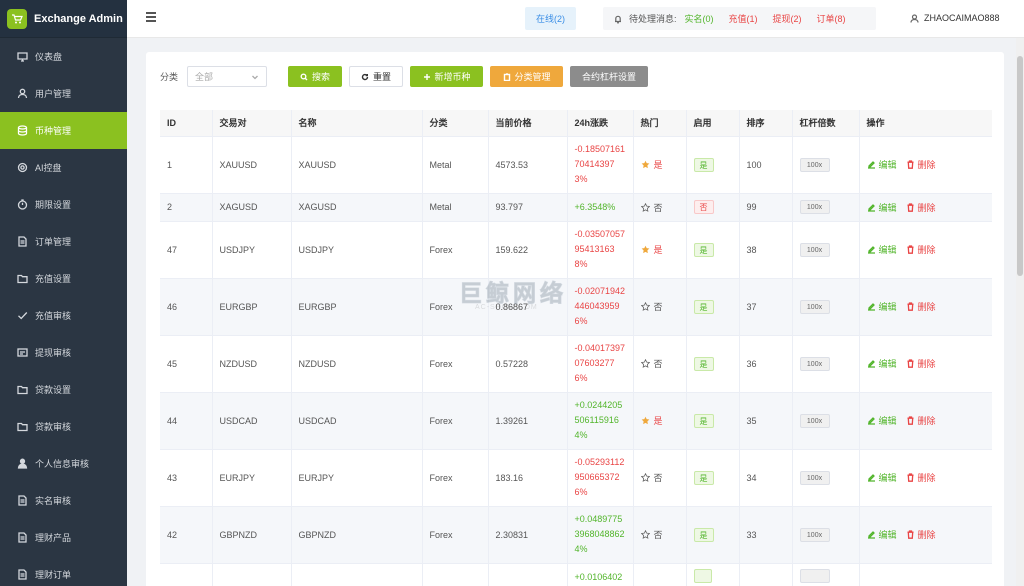  Describe the element at coordinates (63, 537) in the screenshot. I see `sidebar-item-13: 理财产品` at that location.